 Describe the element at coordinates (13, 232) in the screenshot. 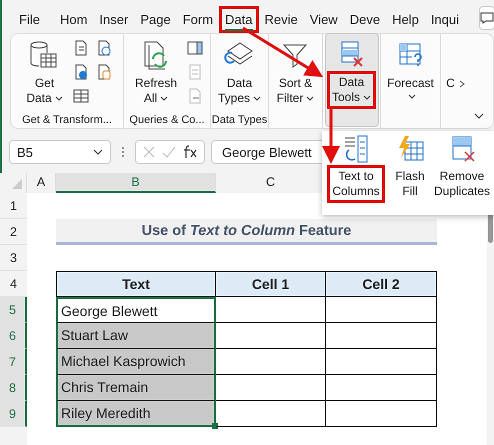

I see `row-header: 2` at that location.